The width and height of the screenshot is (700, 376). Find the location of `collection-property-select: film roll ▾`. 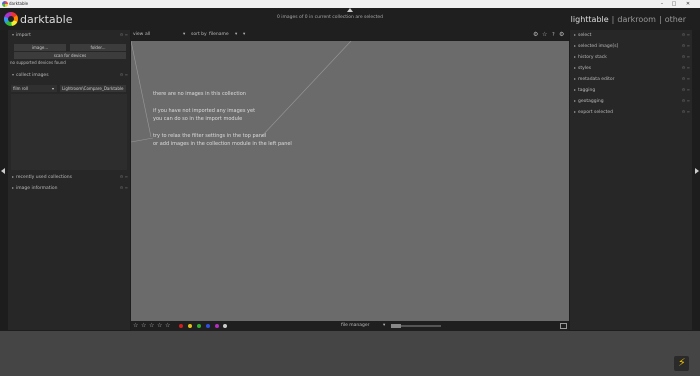

collection-property-select: film roll ▾ is located at coordinates (34, 88).